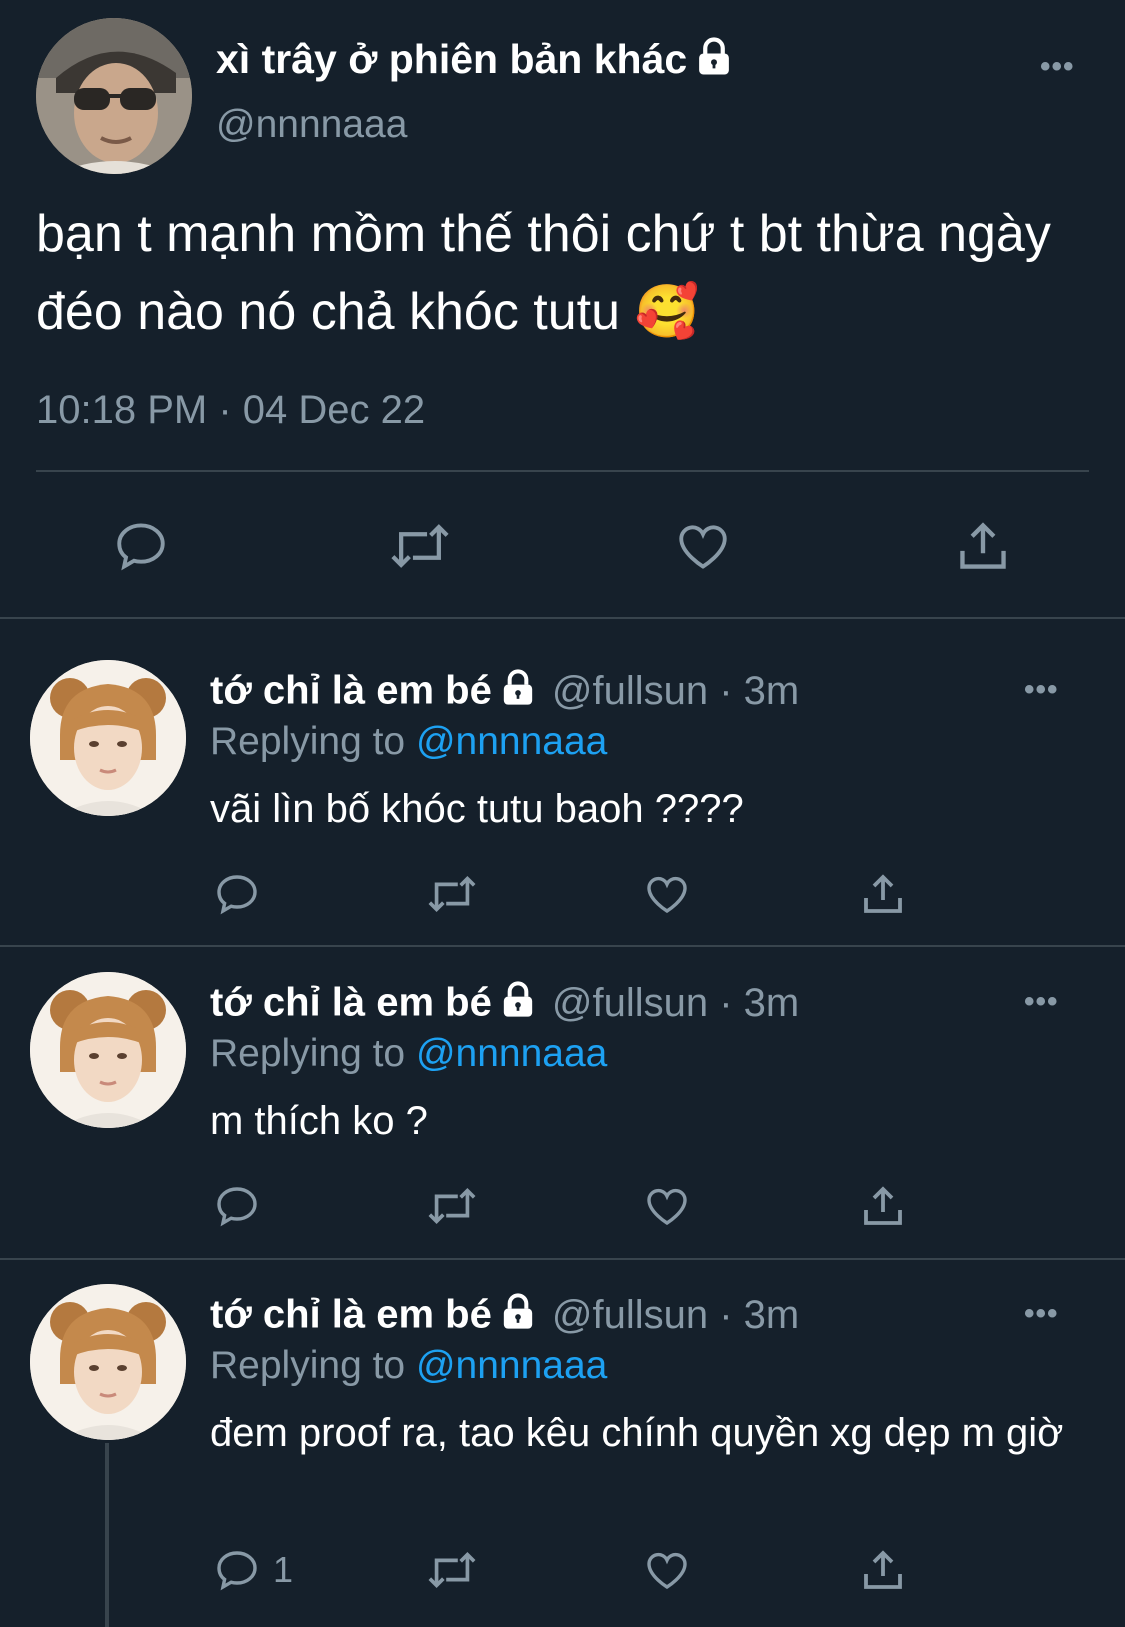 This screenshot has height=1627, width=1125. Describe the element at coordinates (477, 809) in the screenshot. I see `tweet-text: vãi lìn bố khóc tutu baoh ????` at that location.